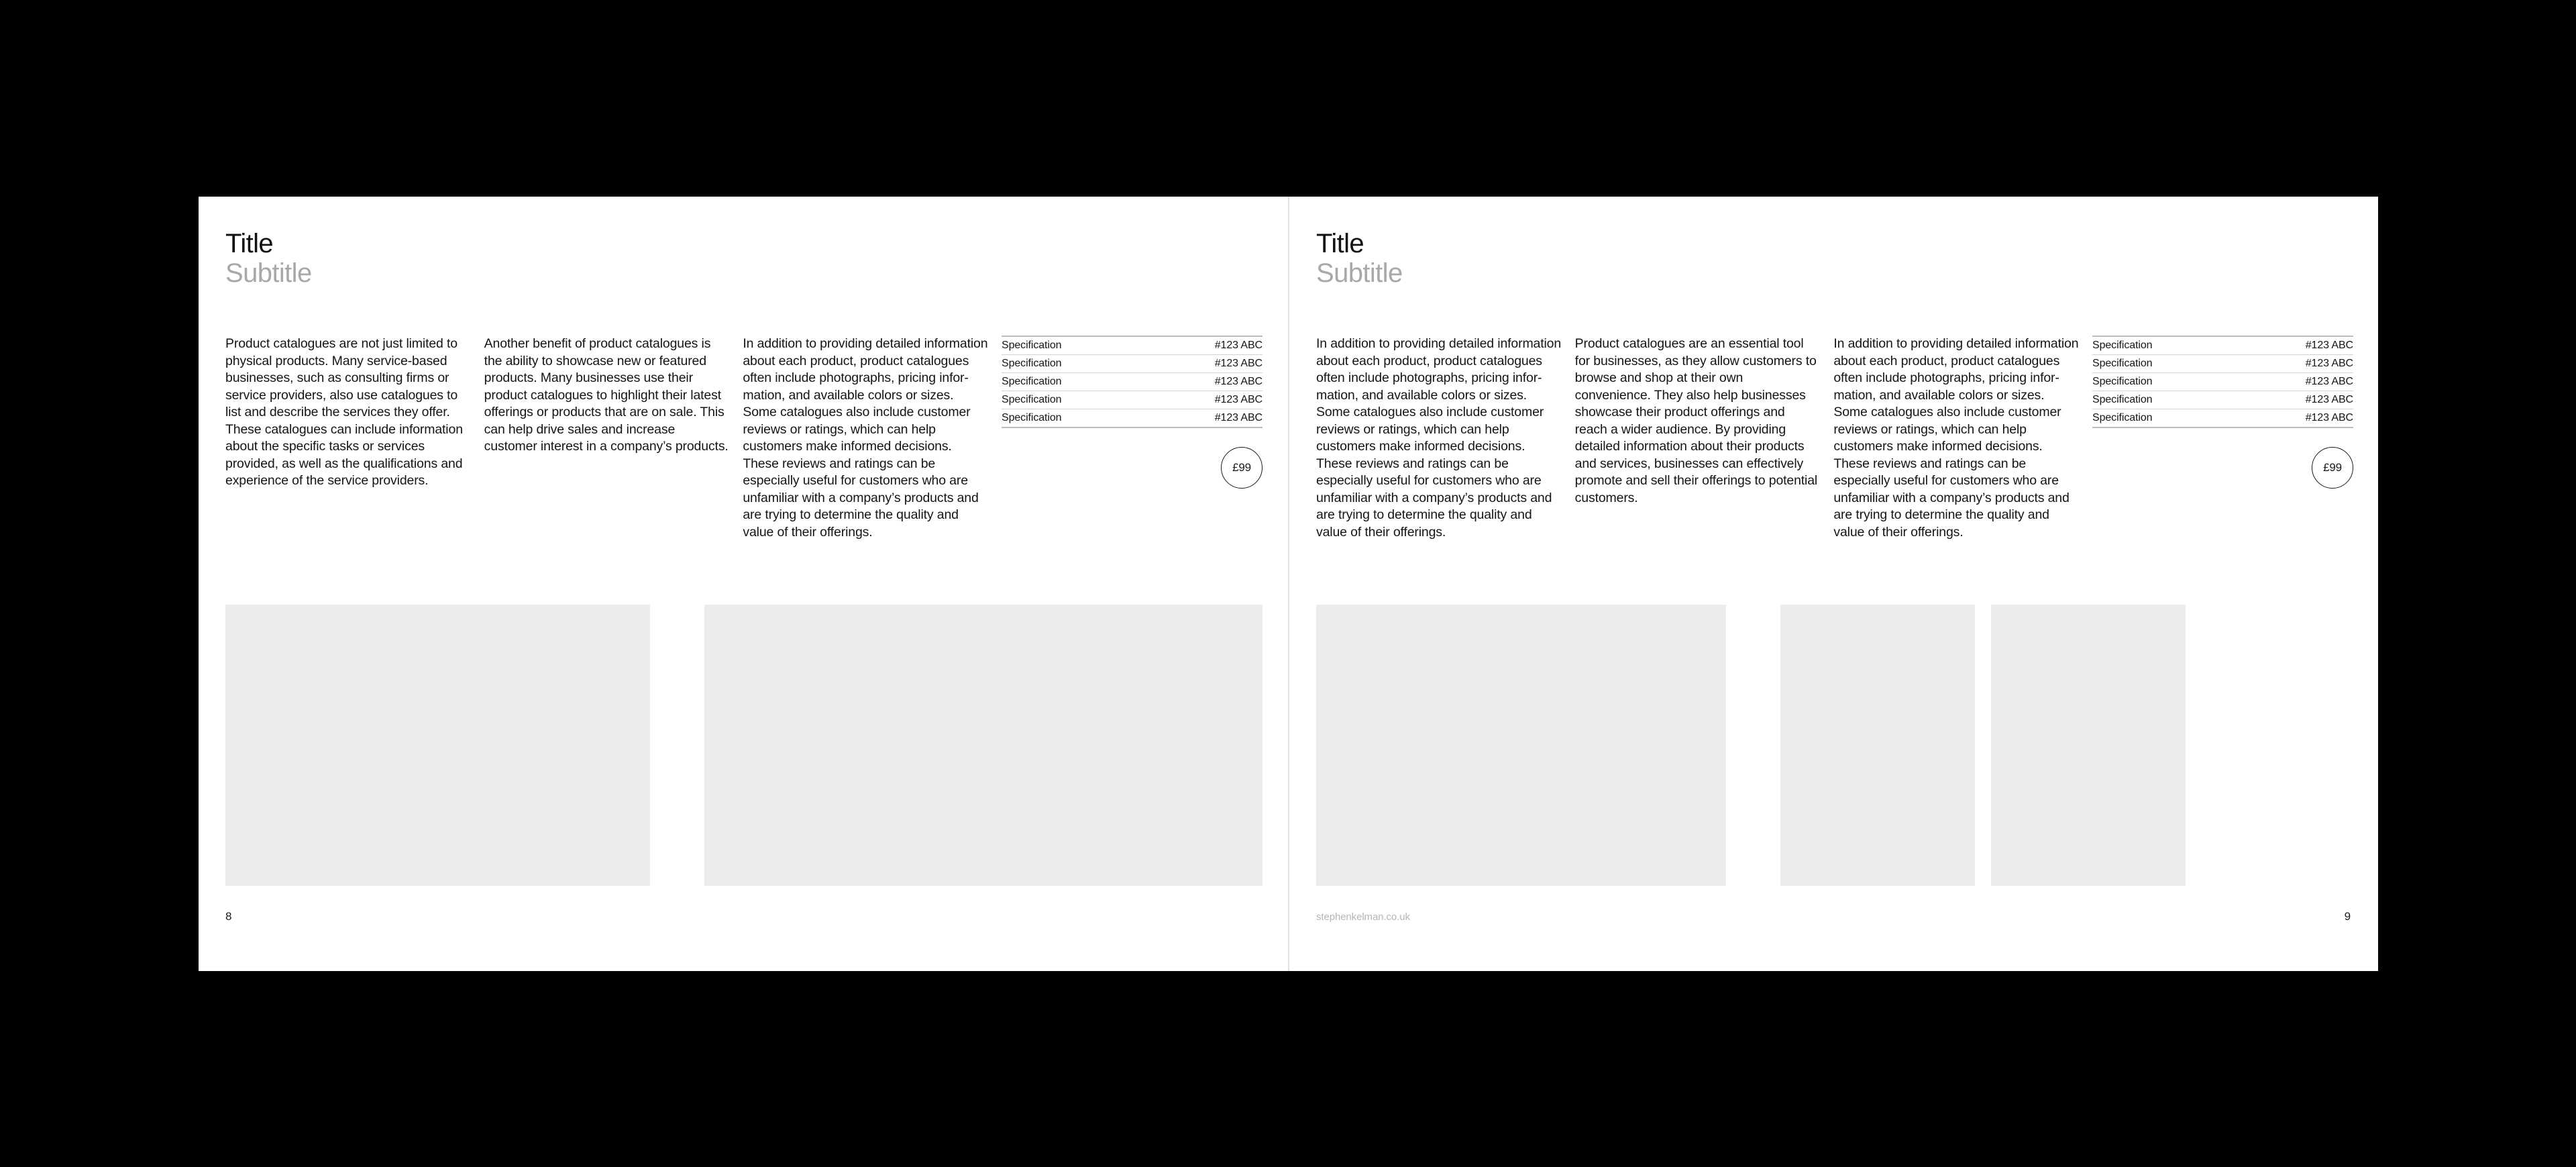  What do you see at coordinates (743, 916) in the screenshot?
I see `left-page-footer: 8` at bounding box center [743, 916].